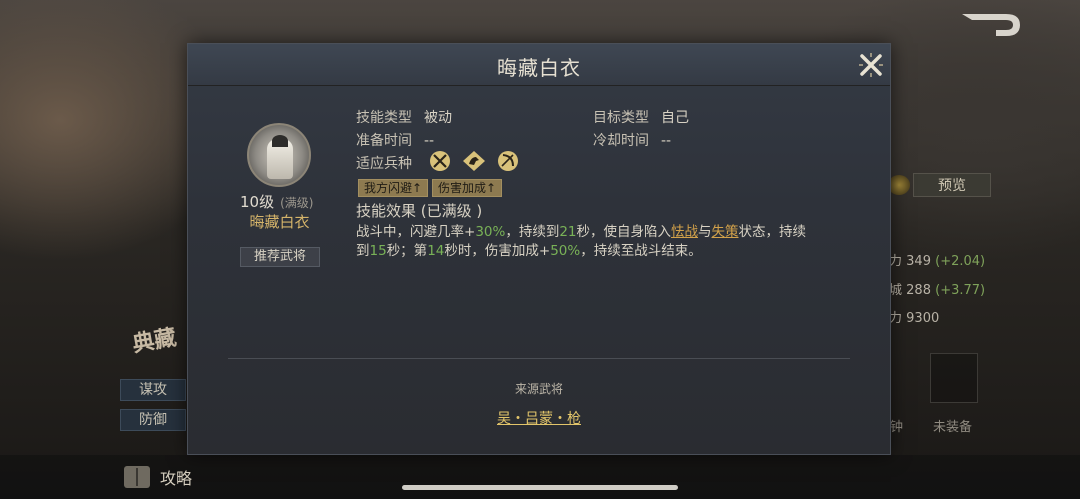  What do you see at coordinates (621, 141) in the screenshot?
I see `cooldown-label: 冷却时间` at bounding box center [621, 141].